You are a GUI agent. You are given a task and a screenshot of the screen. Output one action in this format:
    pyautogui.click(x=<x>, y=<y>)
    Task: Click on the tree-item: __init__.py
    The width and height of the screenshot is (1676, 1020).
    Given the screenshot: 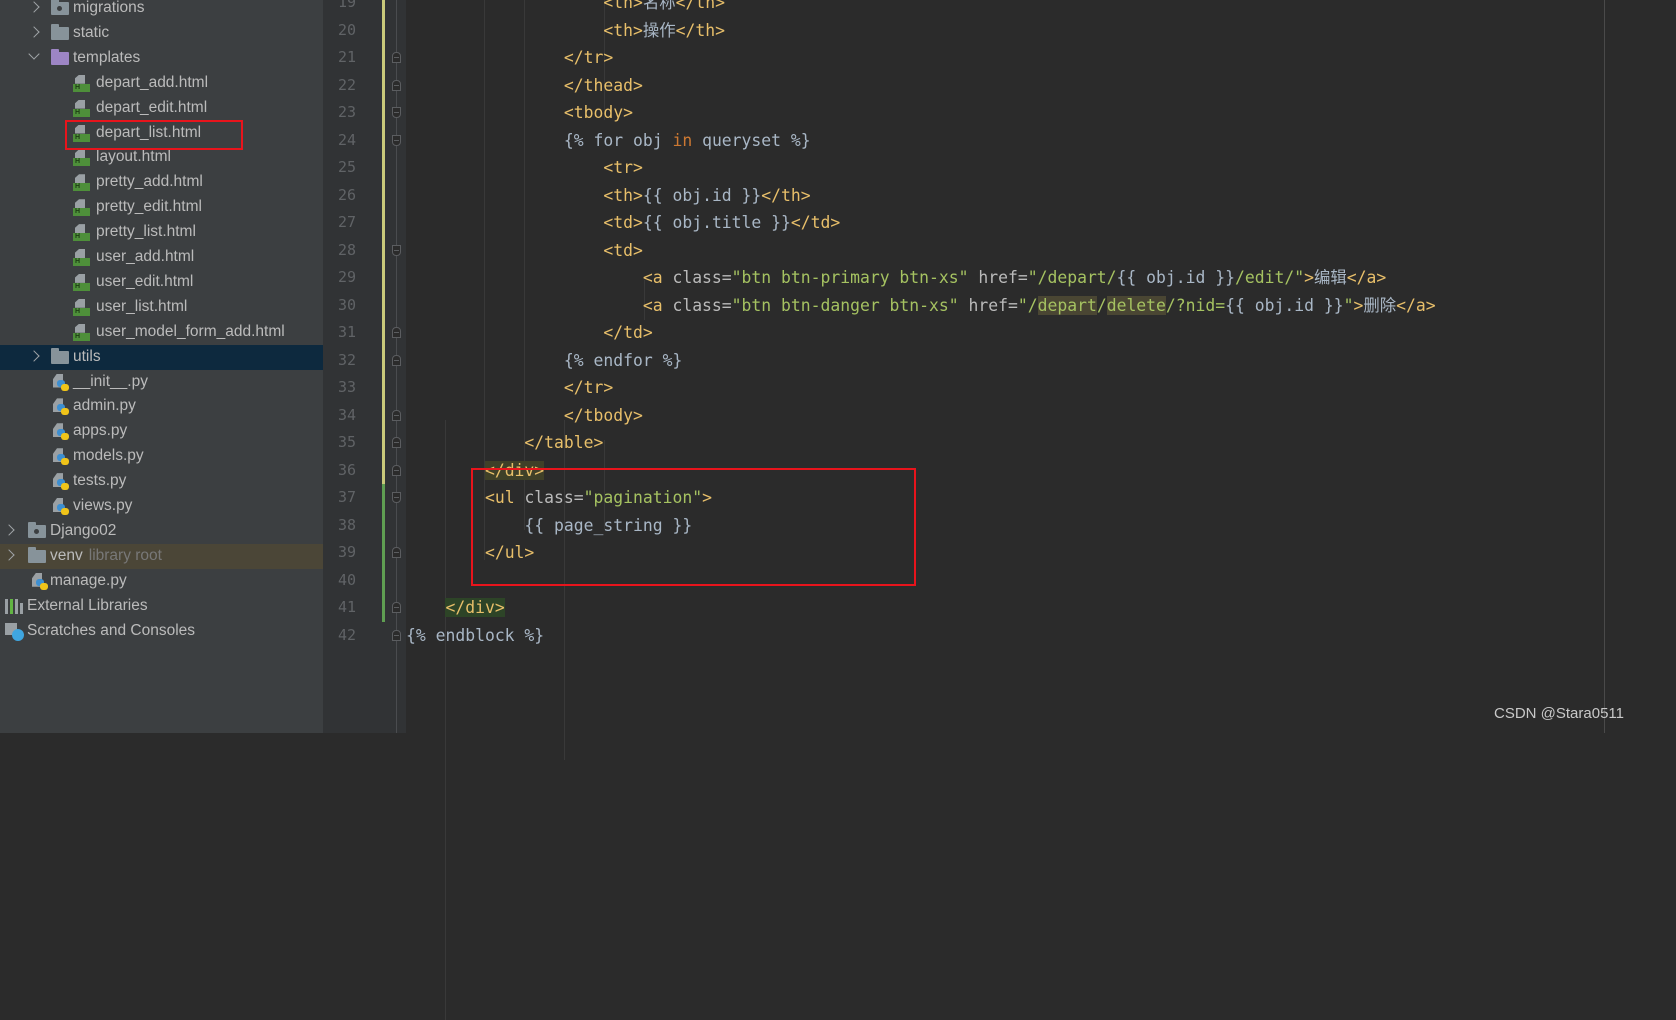 What is the action you would take?
    pyautogui.click(x=161, y=382)
    